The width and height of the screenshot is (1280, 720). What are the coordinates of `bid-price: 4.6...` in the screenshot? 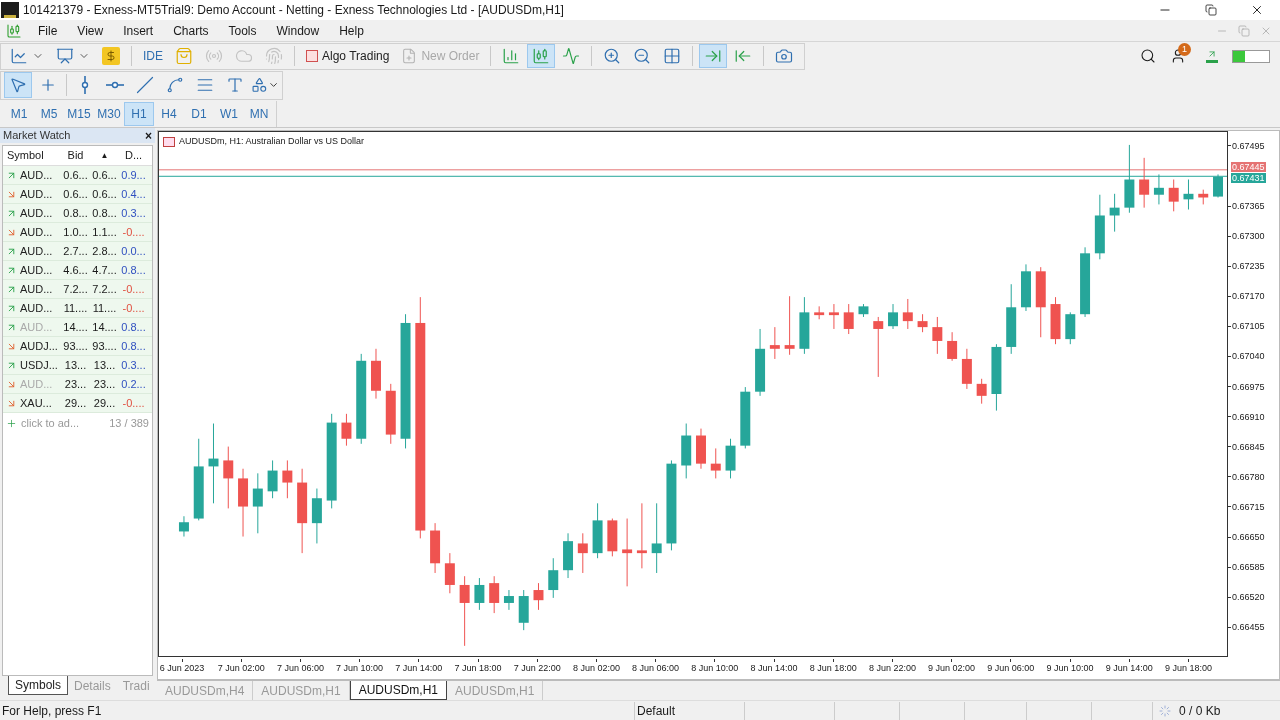 It's located at (75, 270).